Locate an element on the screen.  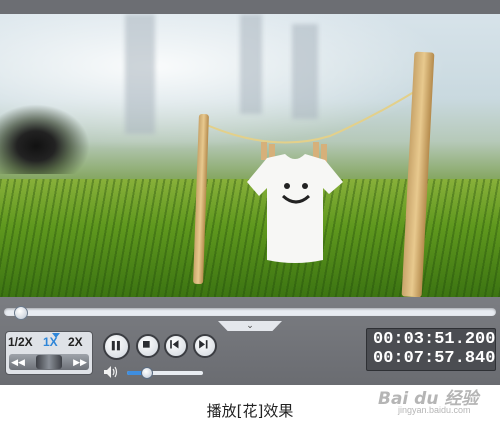
previous-icon is located at coordinates (174, 344).